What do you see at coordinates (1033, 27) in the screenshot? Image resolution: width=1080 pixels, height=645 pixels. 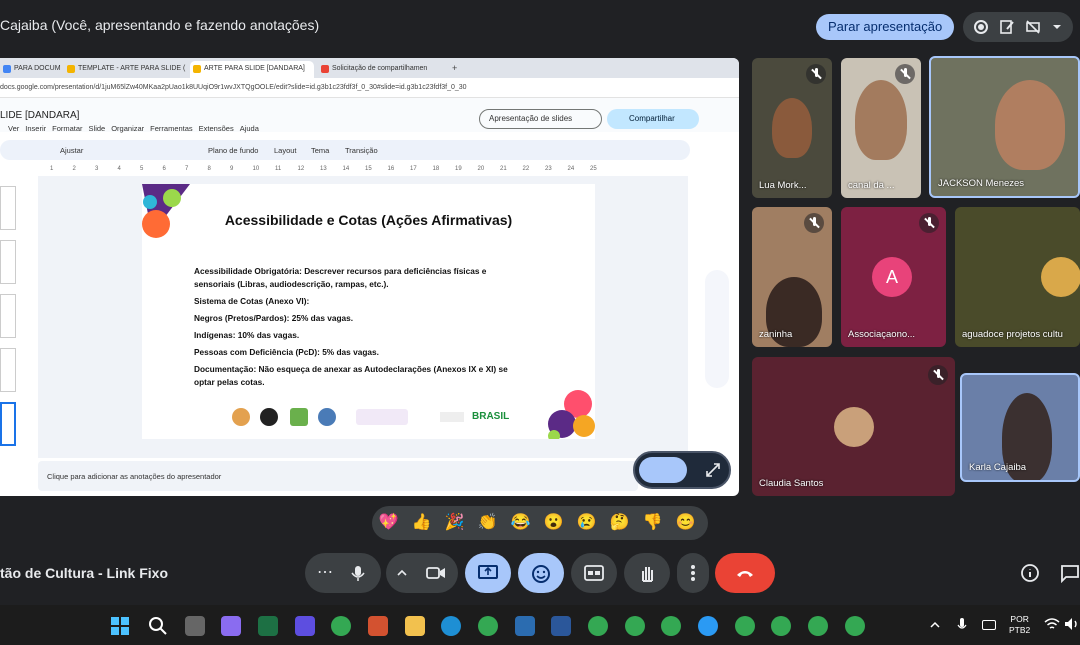 I see `stop-sharing-audio-icon` at bounding box center [1033, 27].